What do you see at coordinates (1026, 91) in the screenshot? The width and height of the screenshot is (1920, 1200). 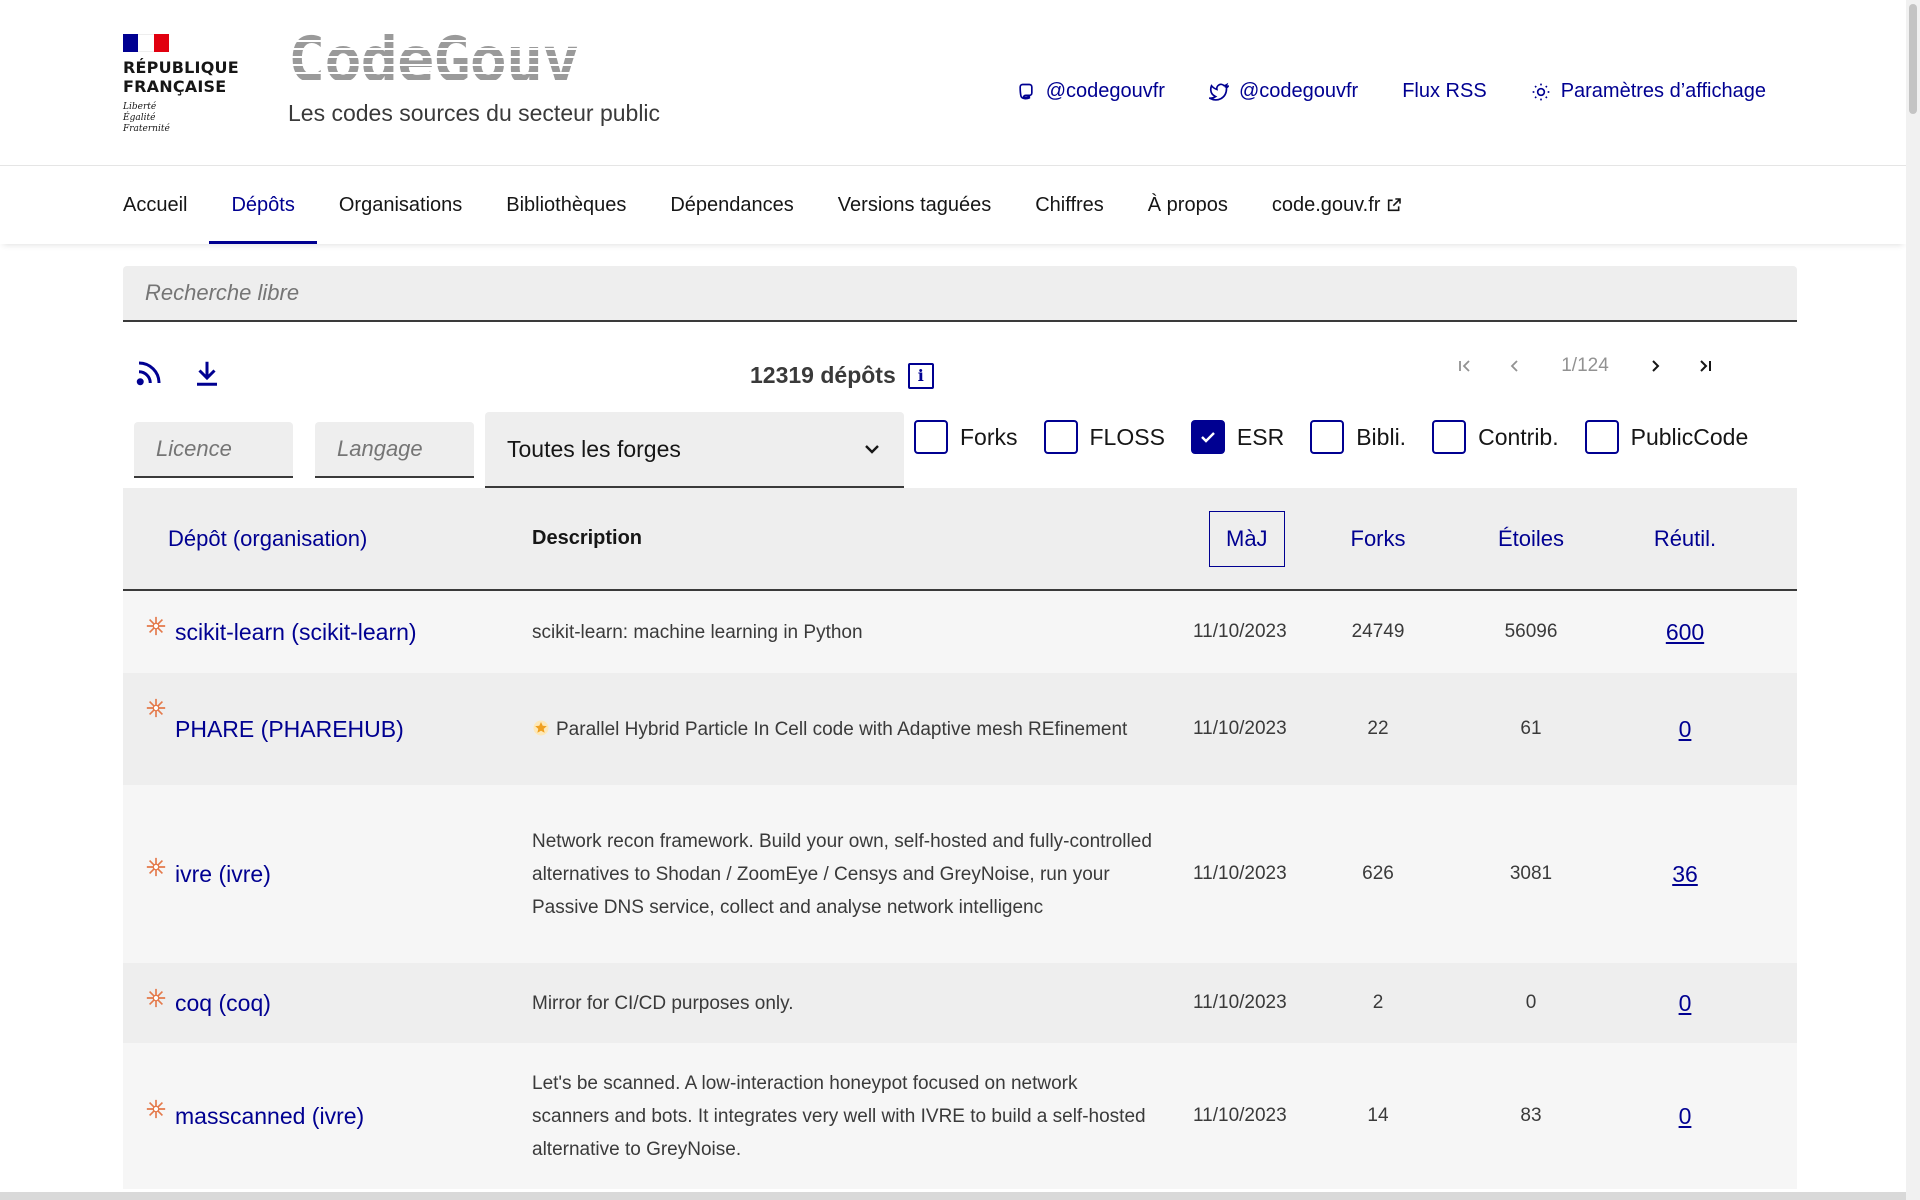 I see `mastodon-icon` at bounding box center [1026, 91].